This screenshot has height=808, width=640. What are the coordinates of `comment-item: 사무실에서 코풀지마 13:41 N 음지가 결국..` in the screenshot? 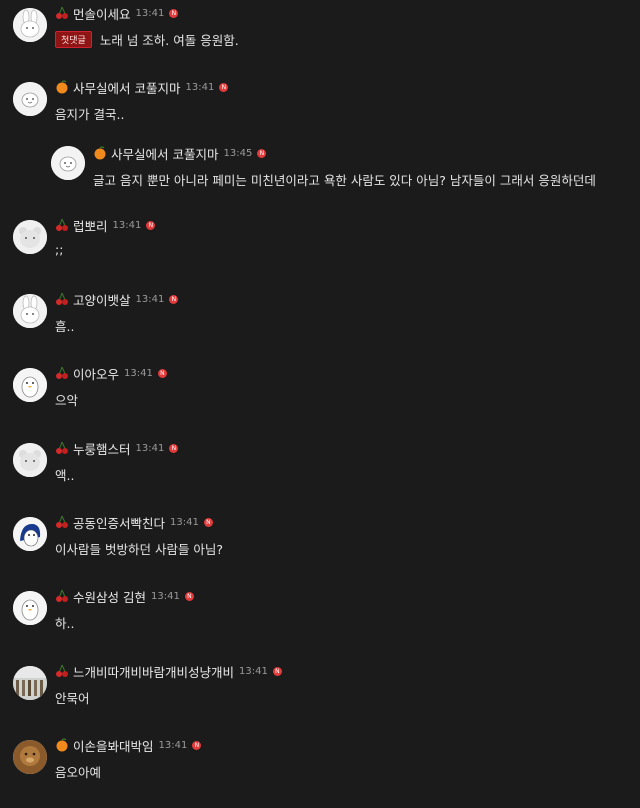 It's located at (320, 115).